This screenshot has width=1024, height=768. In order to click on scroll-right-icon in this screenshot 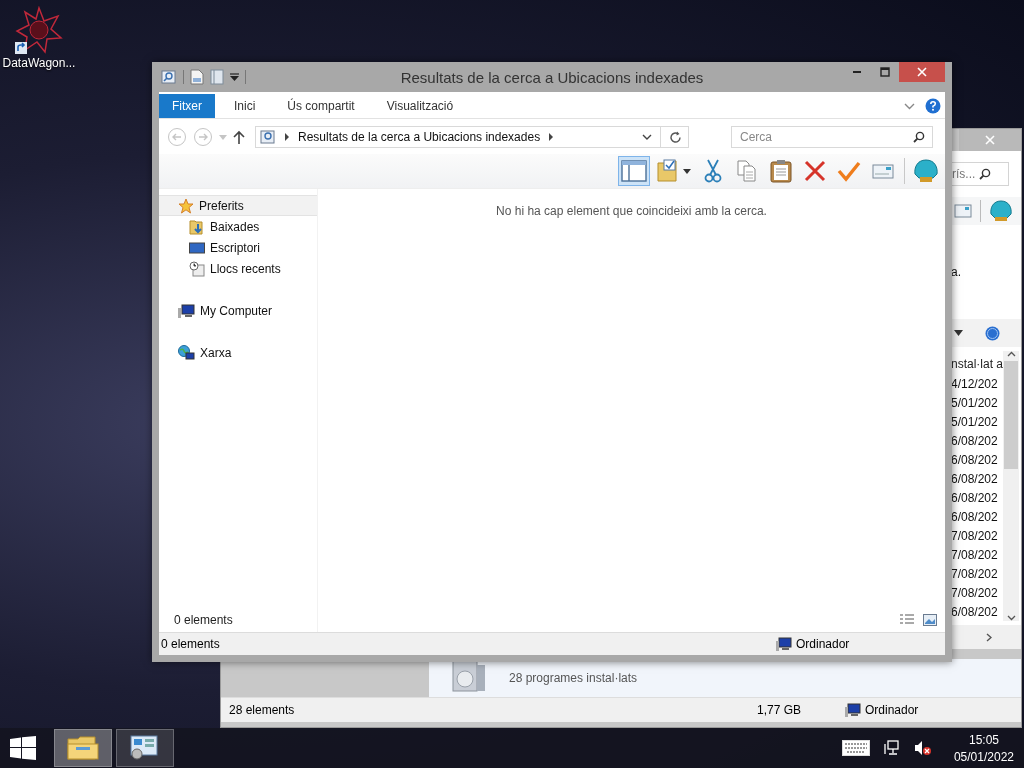, I will do `click(989, 637)`.